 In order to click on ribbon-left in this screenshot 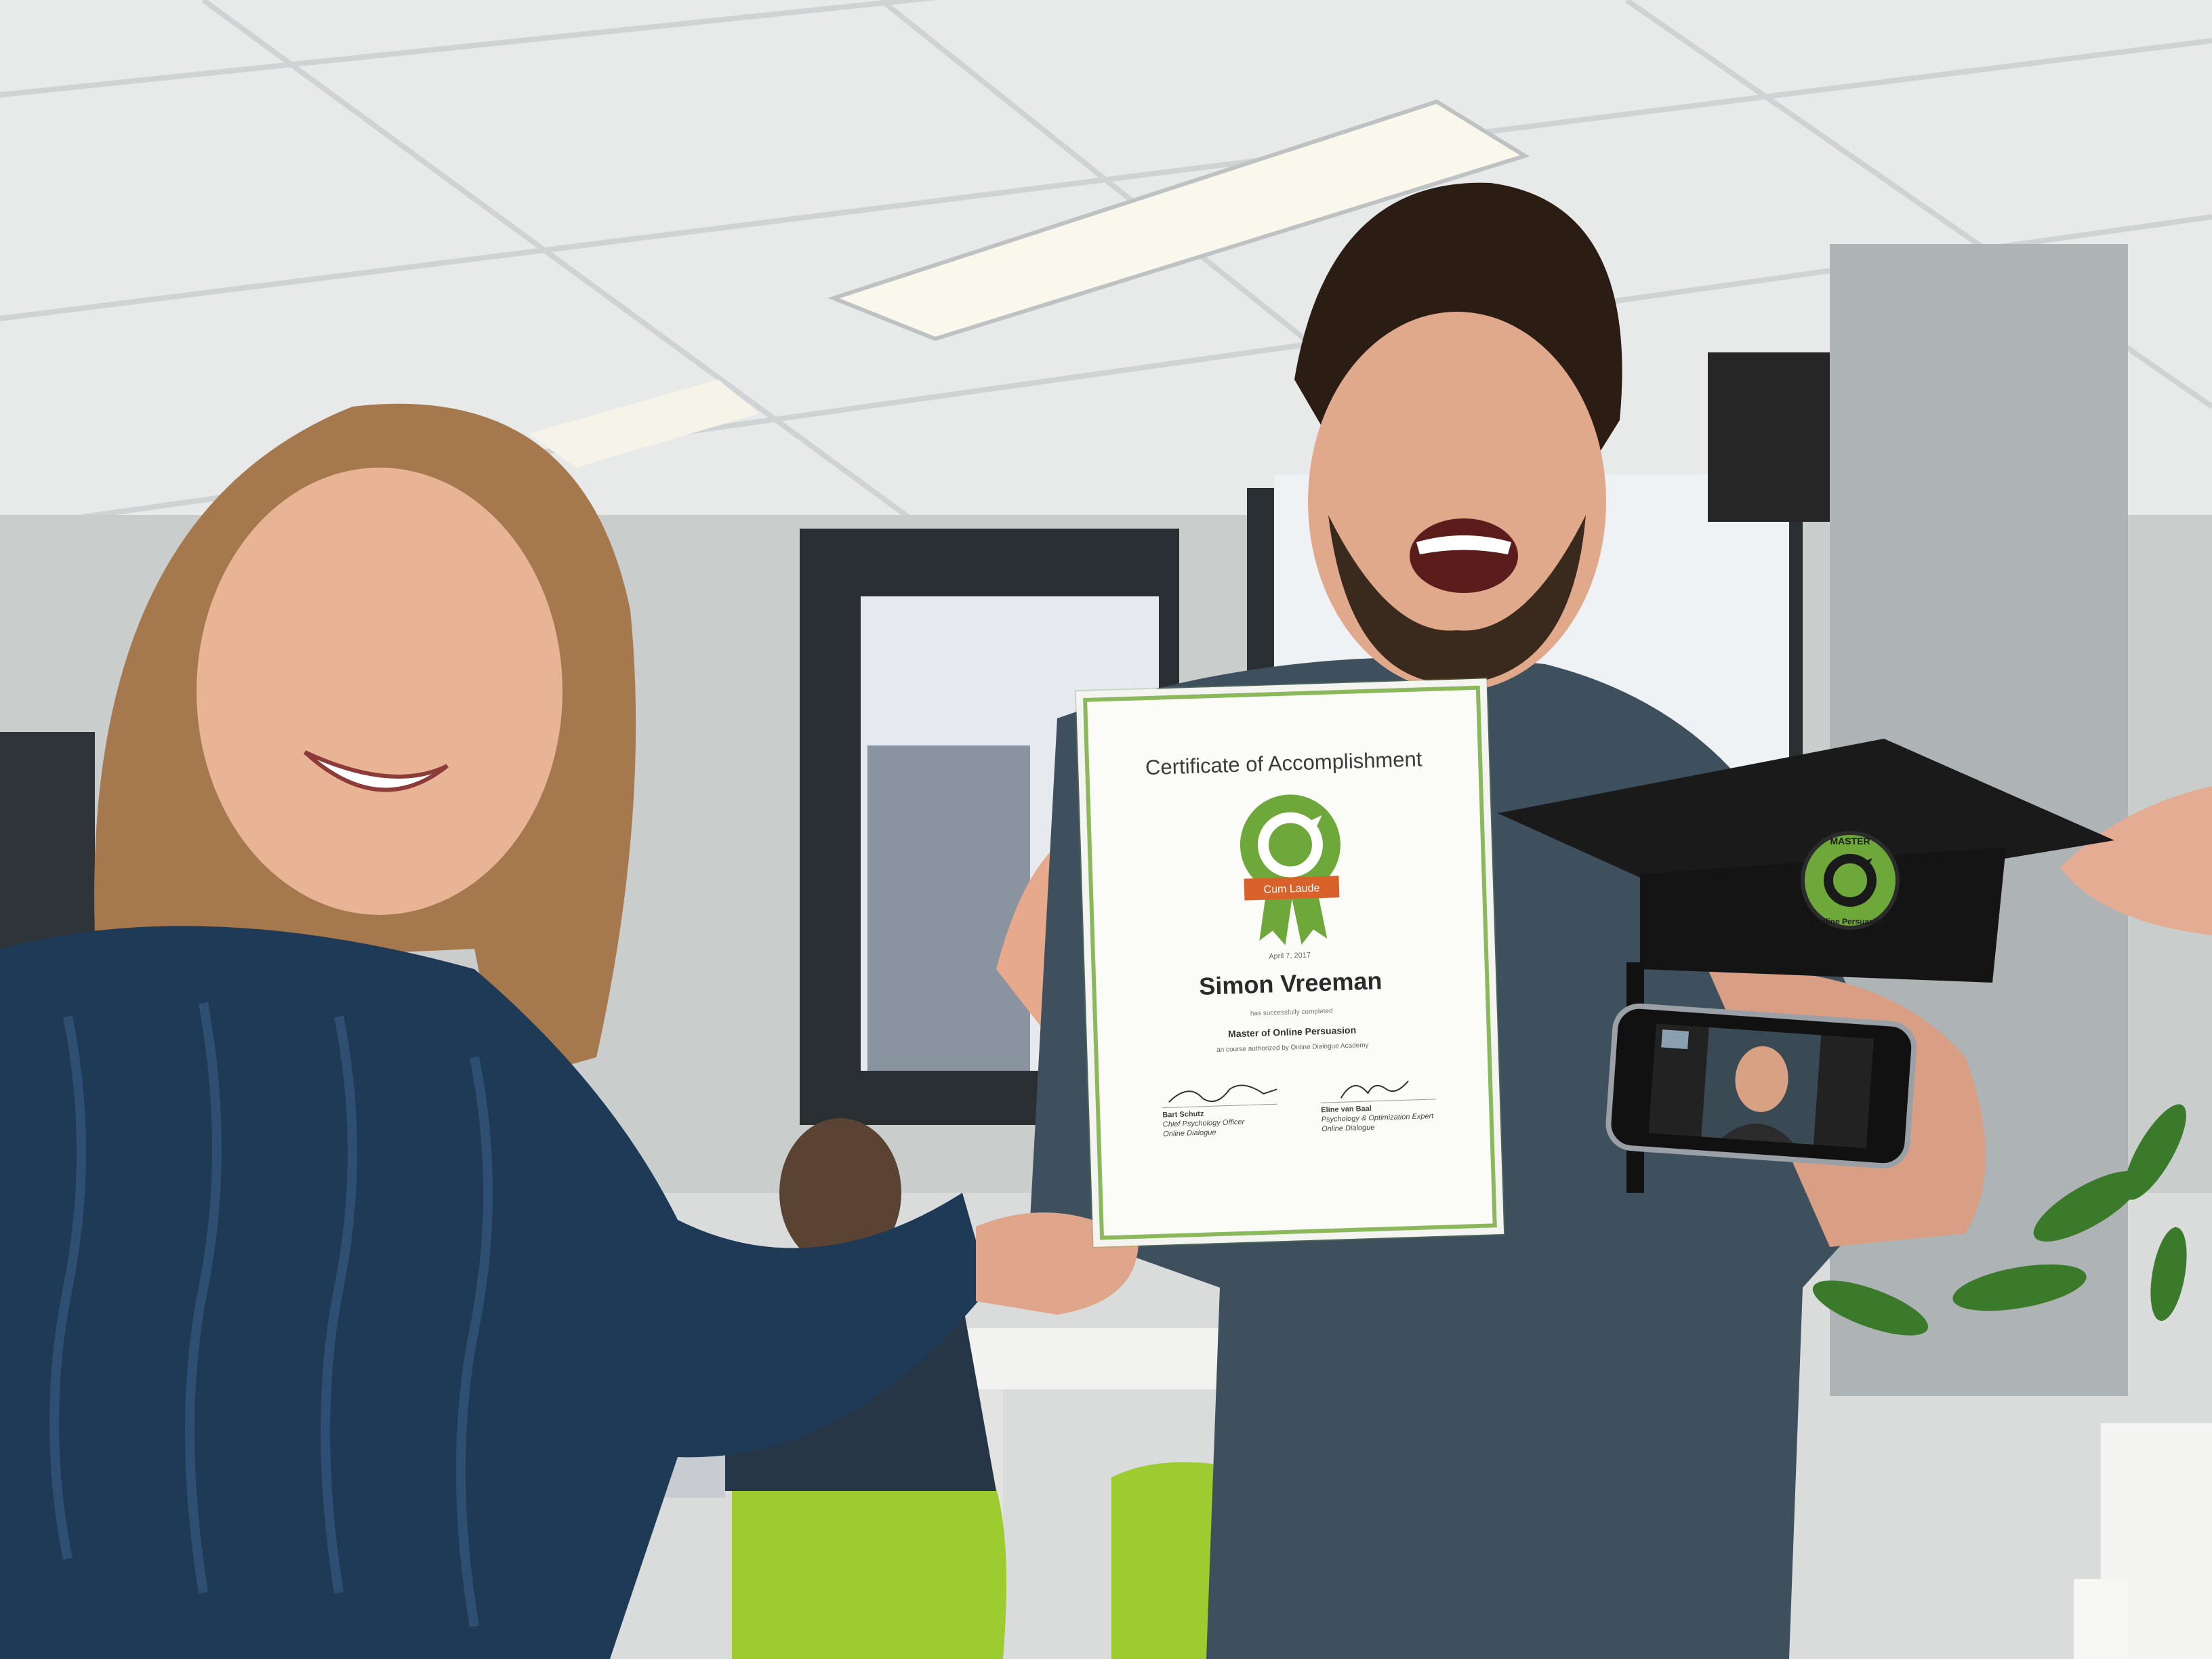, I will do `click(1275, 919)`.